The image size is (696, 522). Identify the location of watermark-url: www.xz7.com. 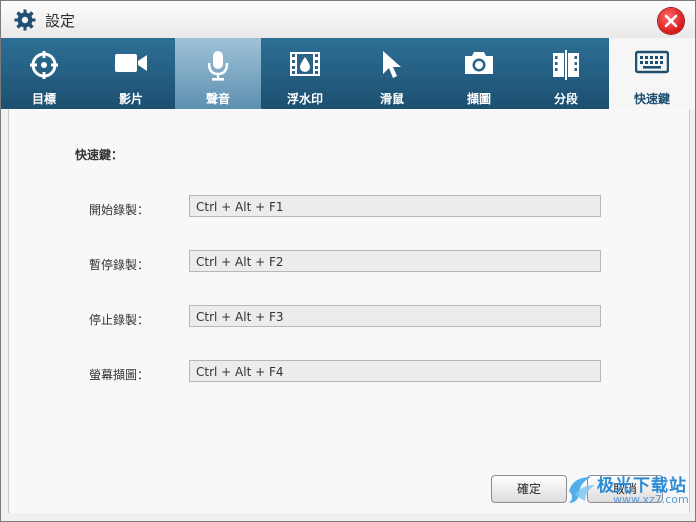
(651, 499).